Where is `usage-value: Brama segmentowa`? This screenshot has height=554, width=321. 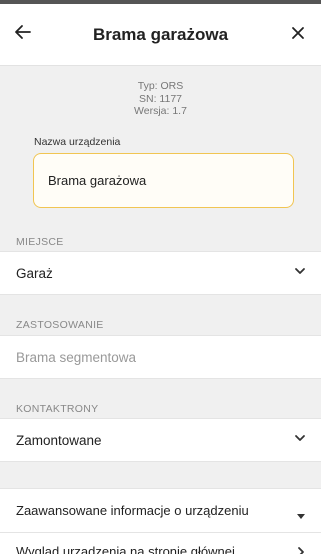 usage-value: Brama segmentowa is located at coordinates (76, 357).